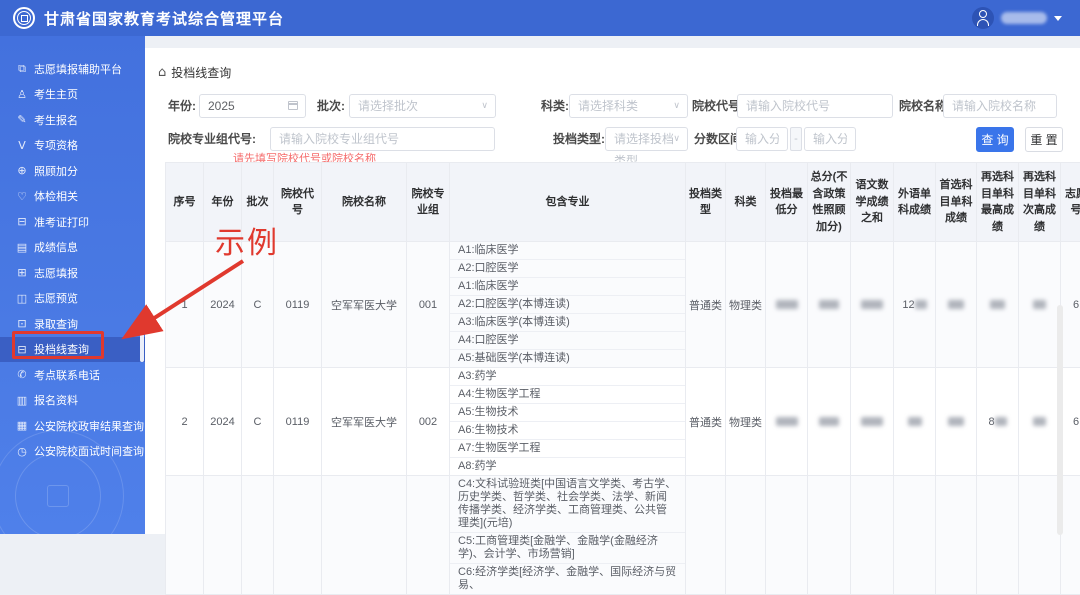 The width and height of the screenshot is (1080, 595). What do you see at coordinates (746, 422) in the screenshot?
I see `subject-category-cell: 物理类` at bounding box center [746, 422].